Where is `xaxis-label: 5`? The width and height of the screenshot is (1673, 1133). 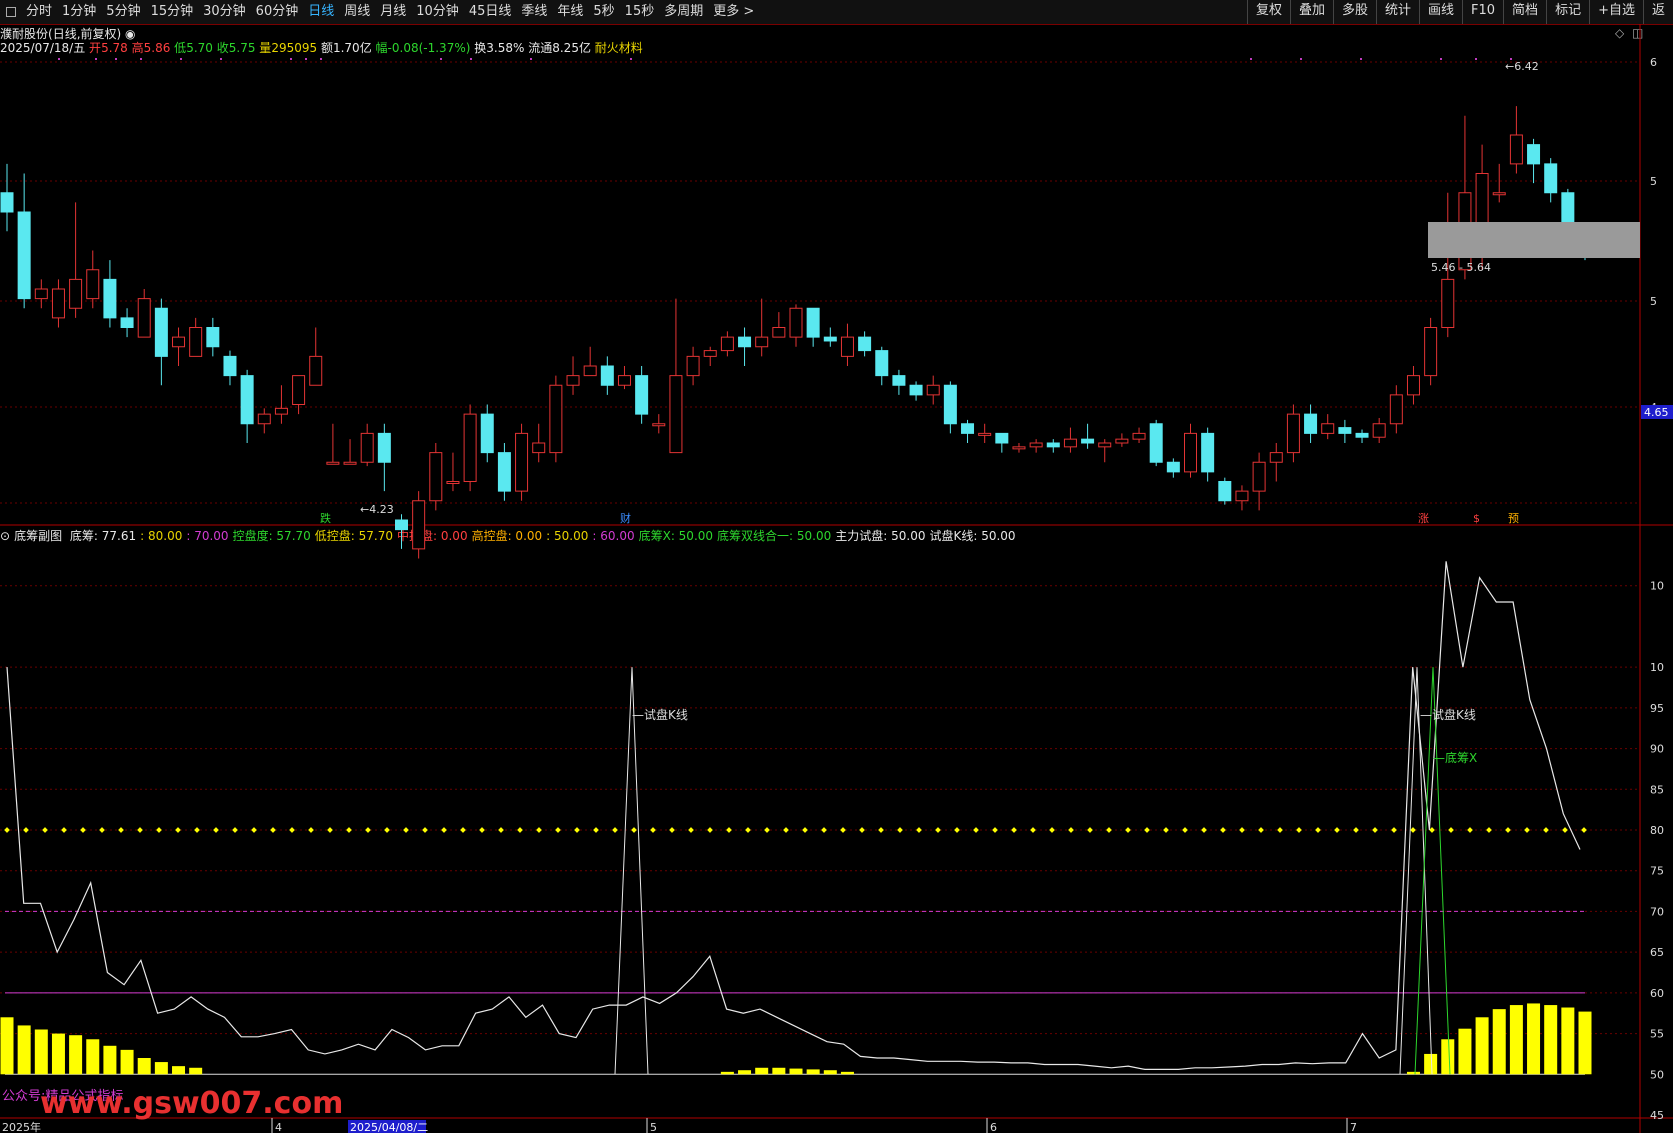 xaxis-label: 5 is located at coordinates (653, 1127).